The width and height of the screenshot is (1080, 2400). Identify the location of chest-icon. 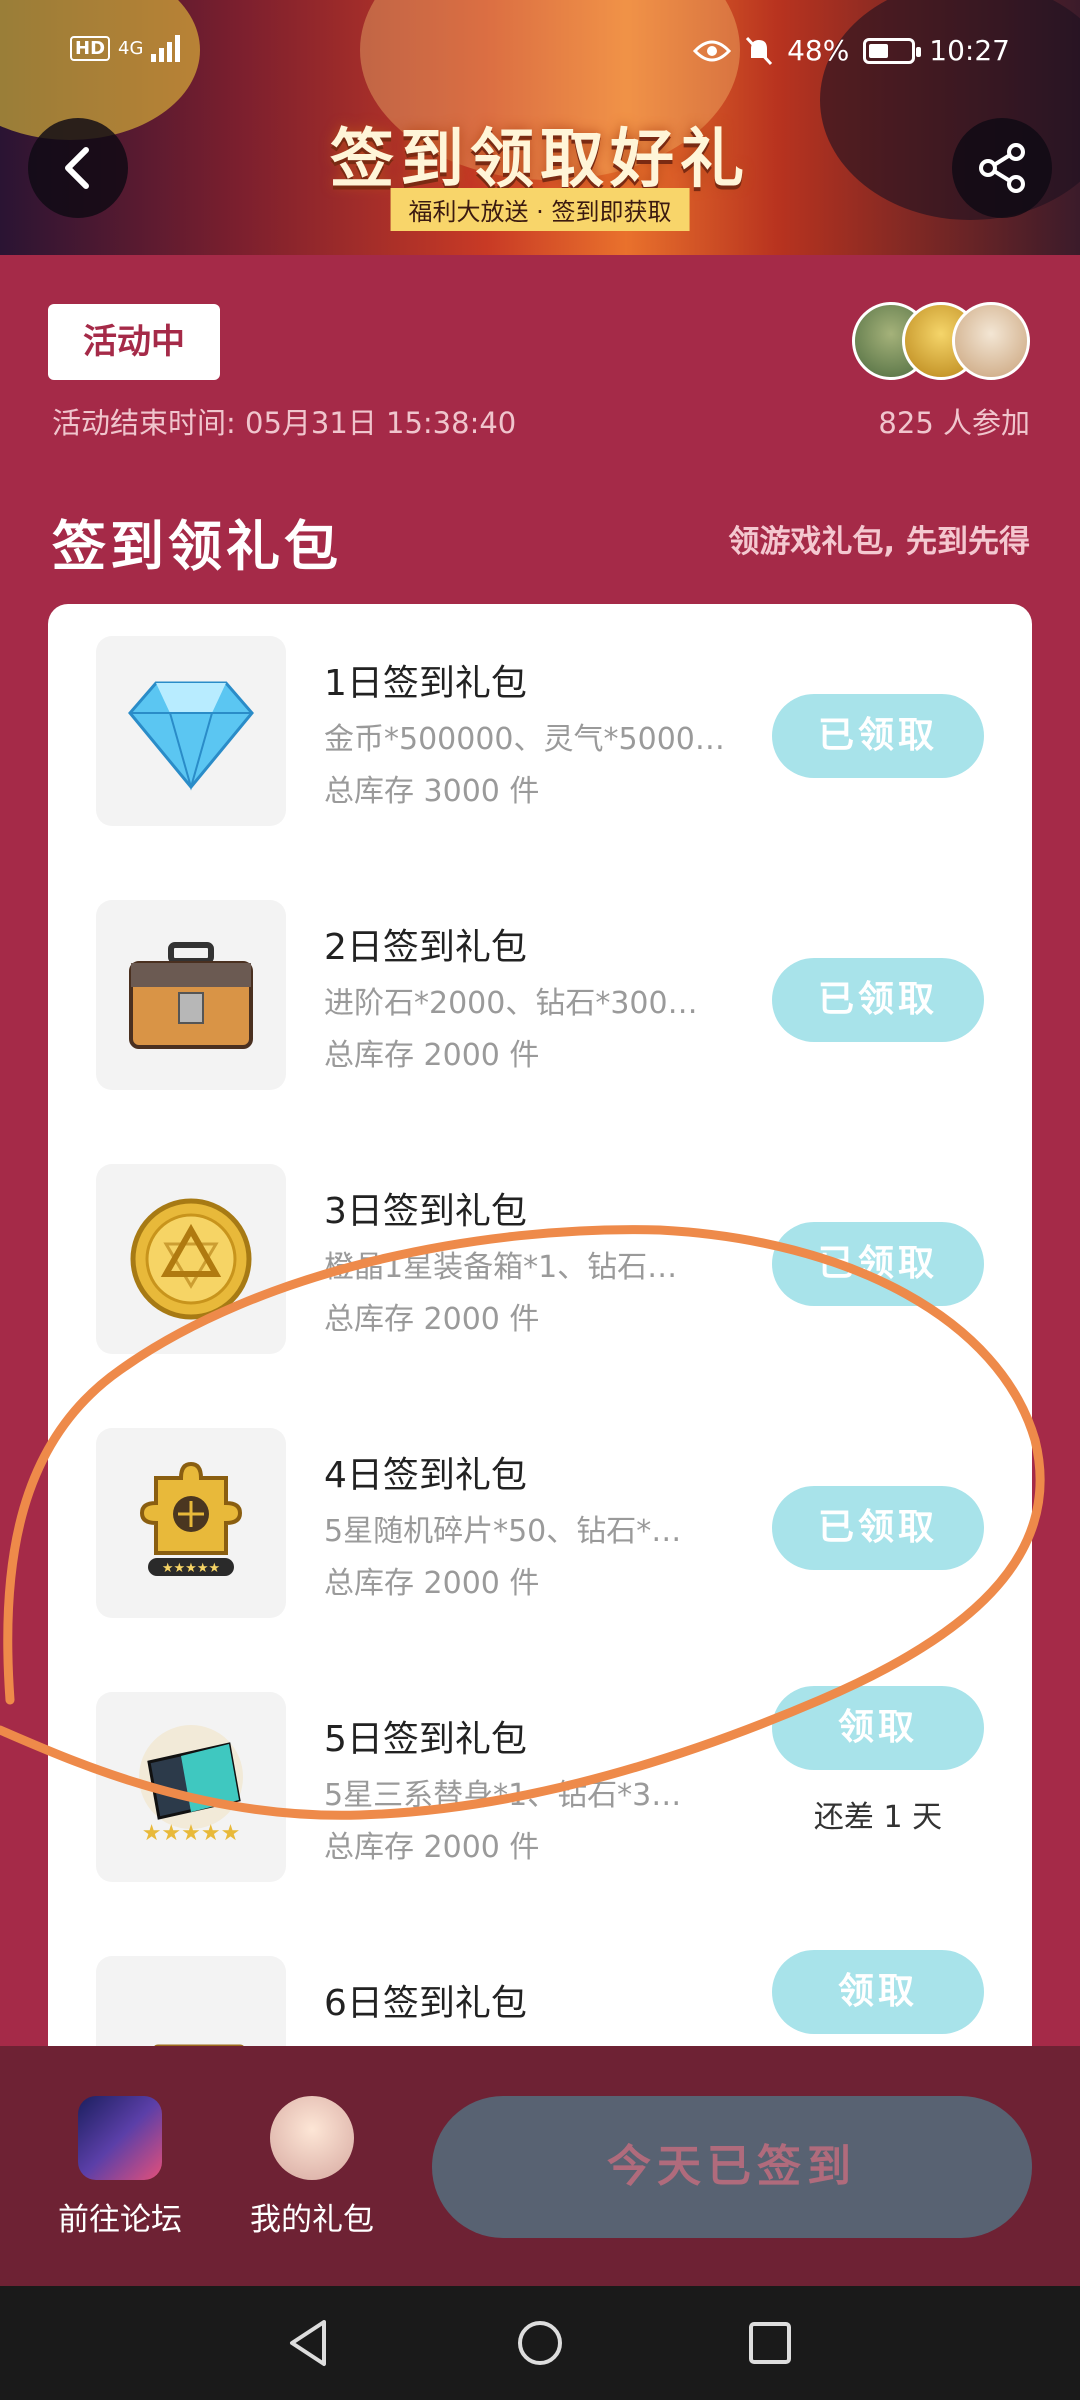
(191, 995).